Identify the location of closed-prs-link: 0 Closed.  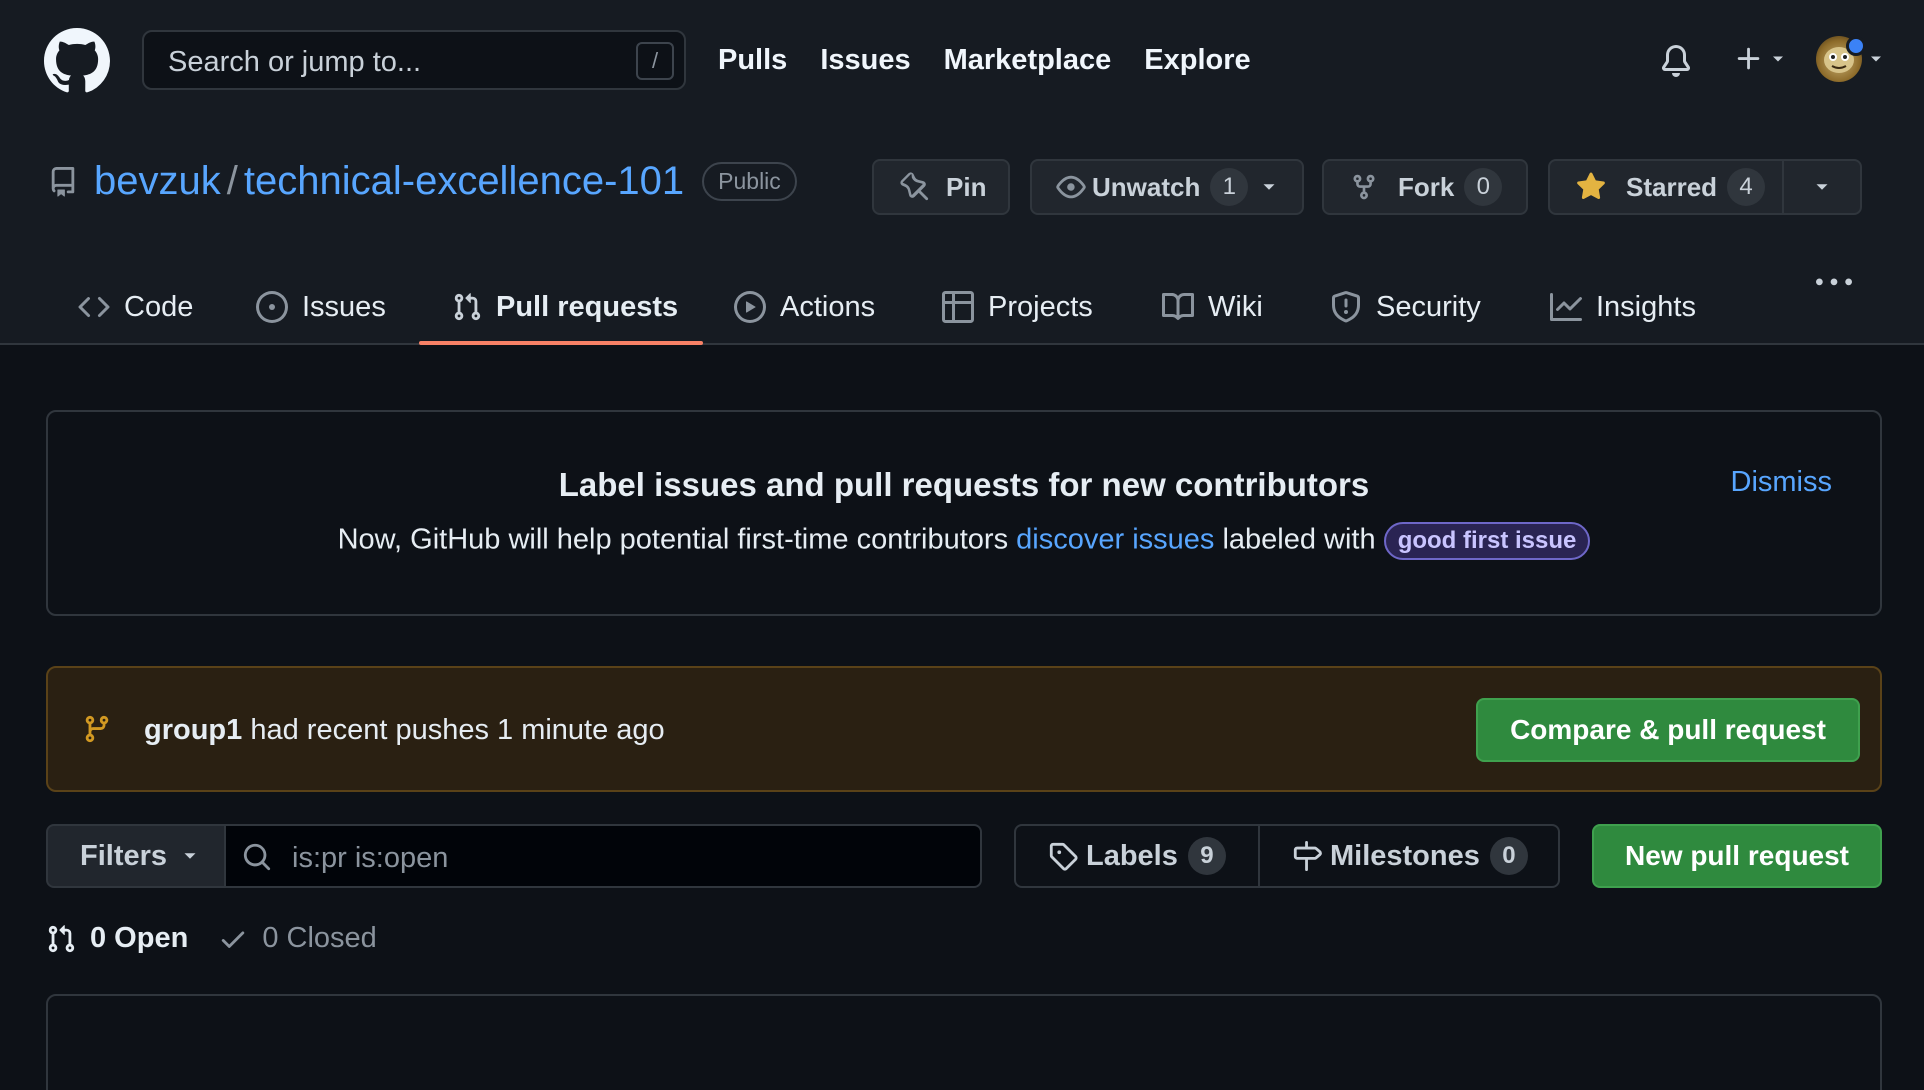
(297, 938).